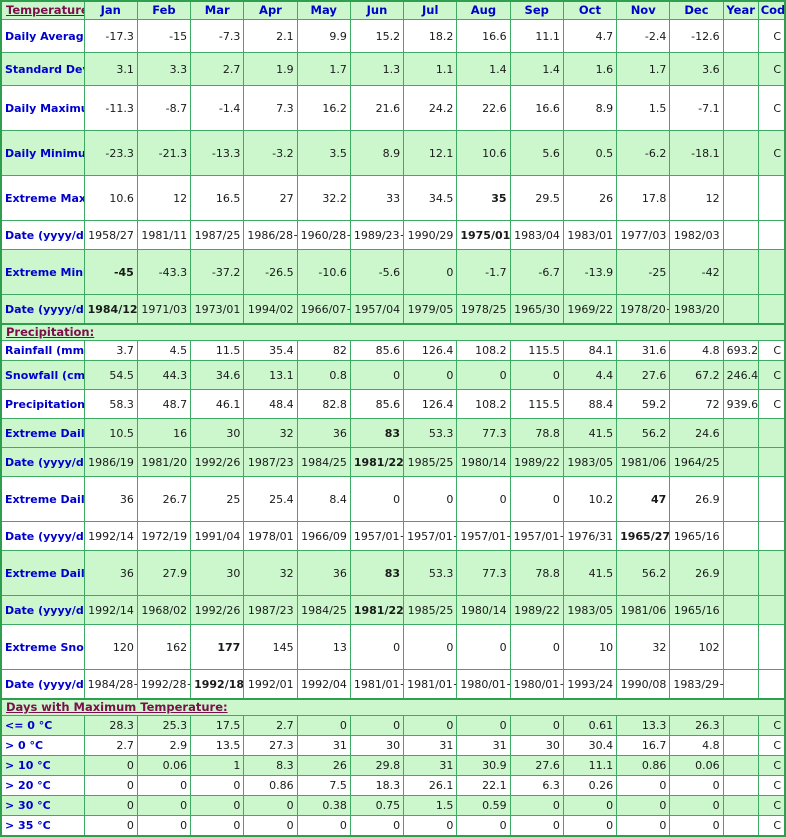  What do you see at coordinates (430, 647) in the screenshot?
I see `cell-extreme-snow-depth-jul: 0` at bounding box center [430, 647].